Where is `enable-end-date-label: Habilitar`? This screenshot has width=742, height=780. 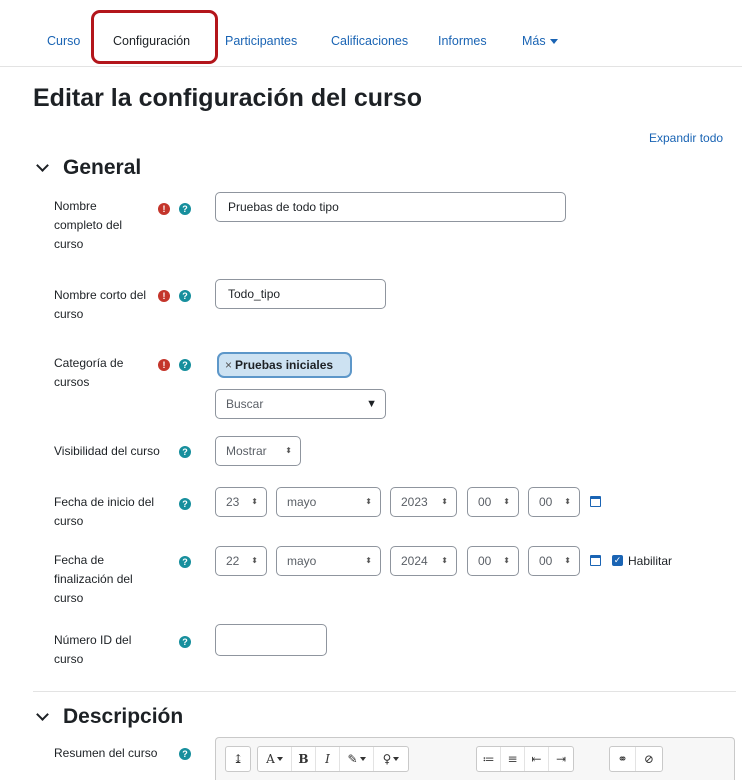
enable-end-date-label: Habilitar is located at coordinates (650, 561).